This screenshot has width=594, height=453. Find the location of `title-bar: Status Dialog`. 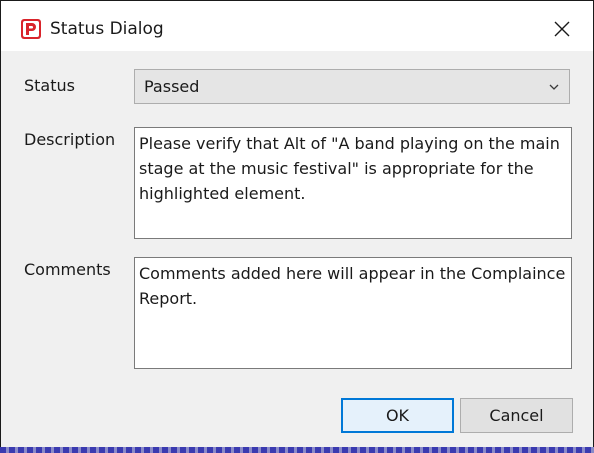

title-bar: Status Dialog is located at coordinates (297, 26).